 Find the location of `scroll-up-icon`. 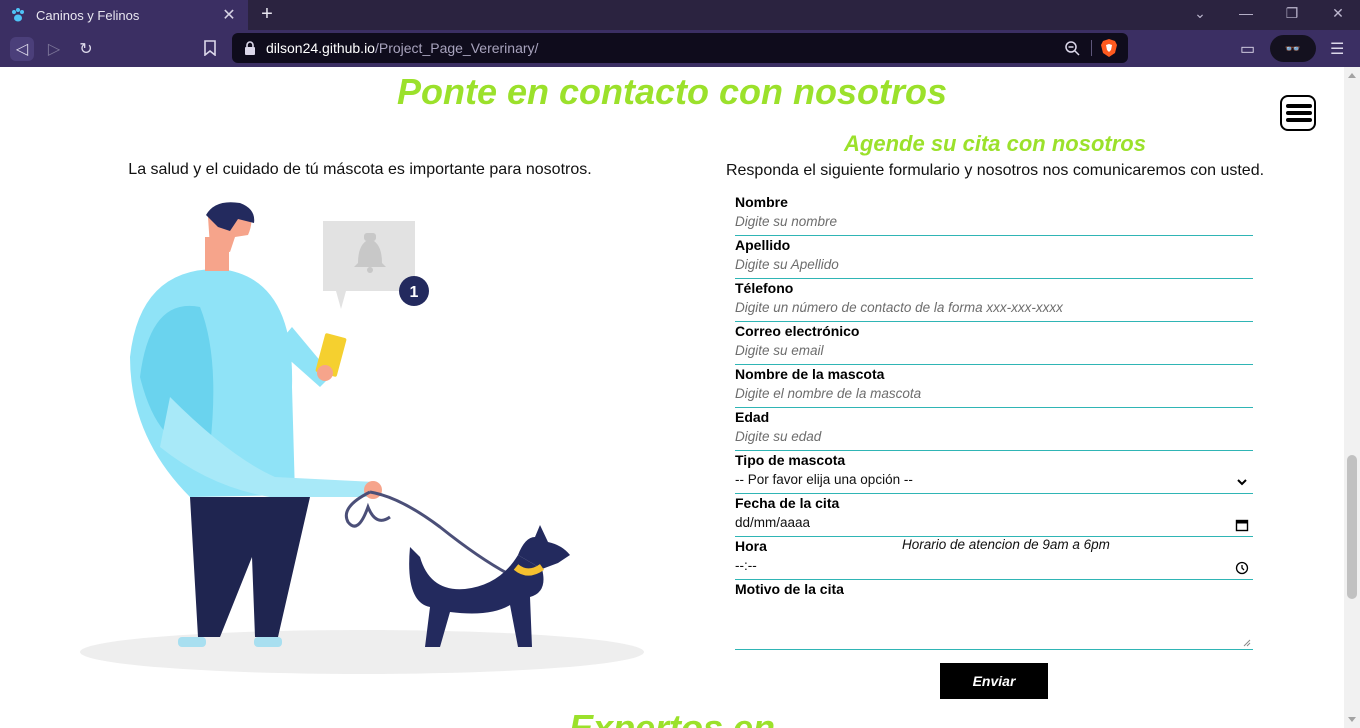

scroll-up-icon is located at coordinates (1352, 75).